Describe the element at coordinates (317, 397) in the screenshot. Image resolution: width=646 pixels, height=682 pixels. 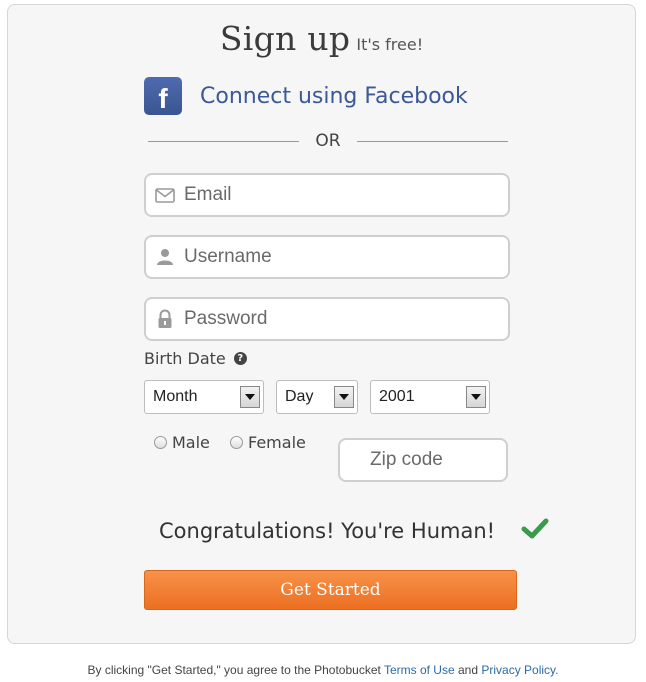
I see `day-select: Day` at that location.